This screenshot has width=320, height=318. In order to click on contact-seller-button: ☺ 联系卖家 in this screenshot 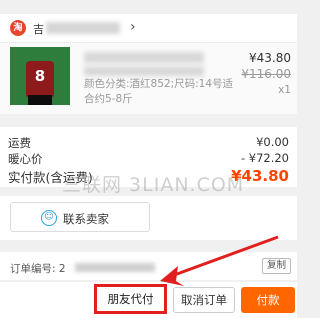, I will do `click(80, 217)`.